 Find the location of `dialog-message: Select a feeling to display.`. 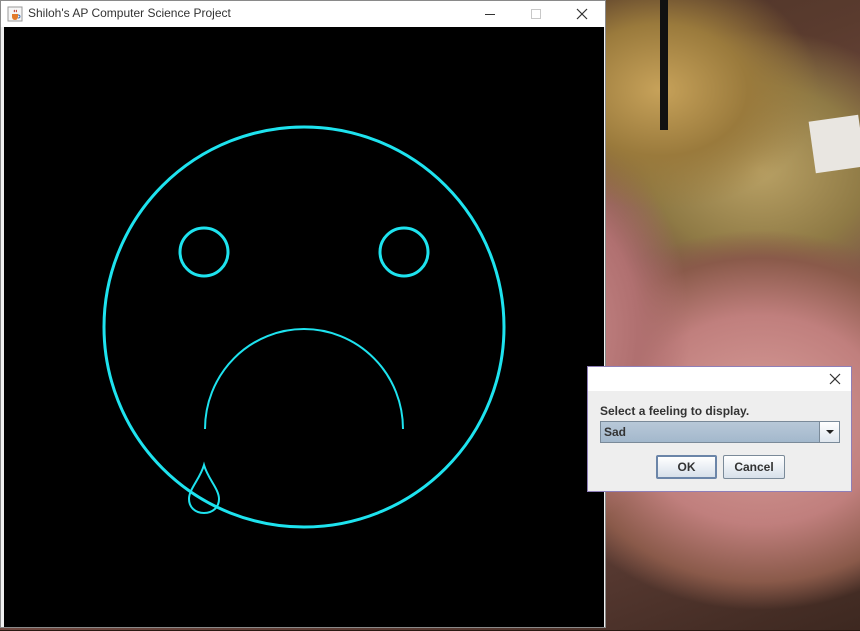

dialog-message: Select a feeling to display. is located at coordinates (675, 411).